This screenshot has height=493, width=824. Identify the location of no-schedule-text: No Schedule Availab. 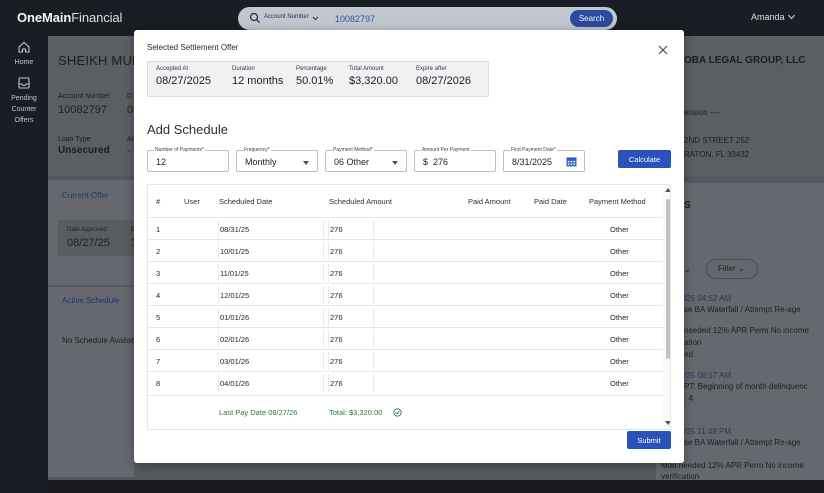
(99, 340).